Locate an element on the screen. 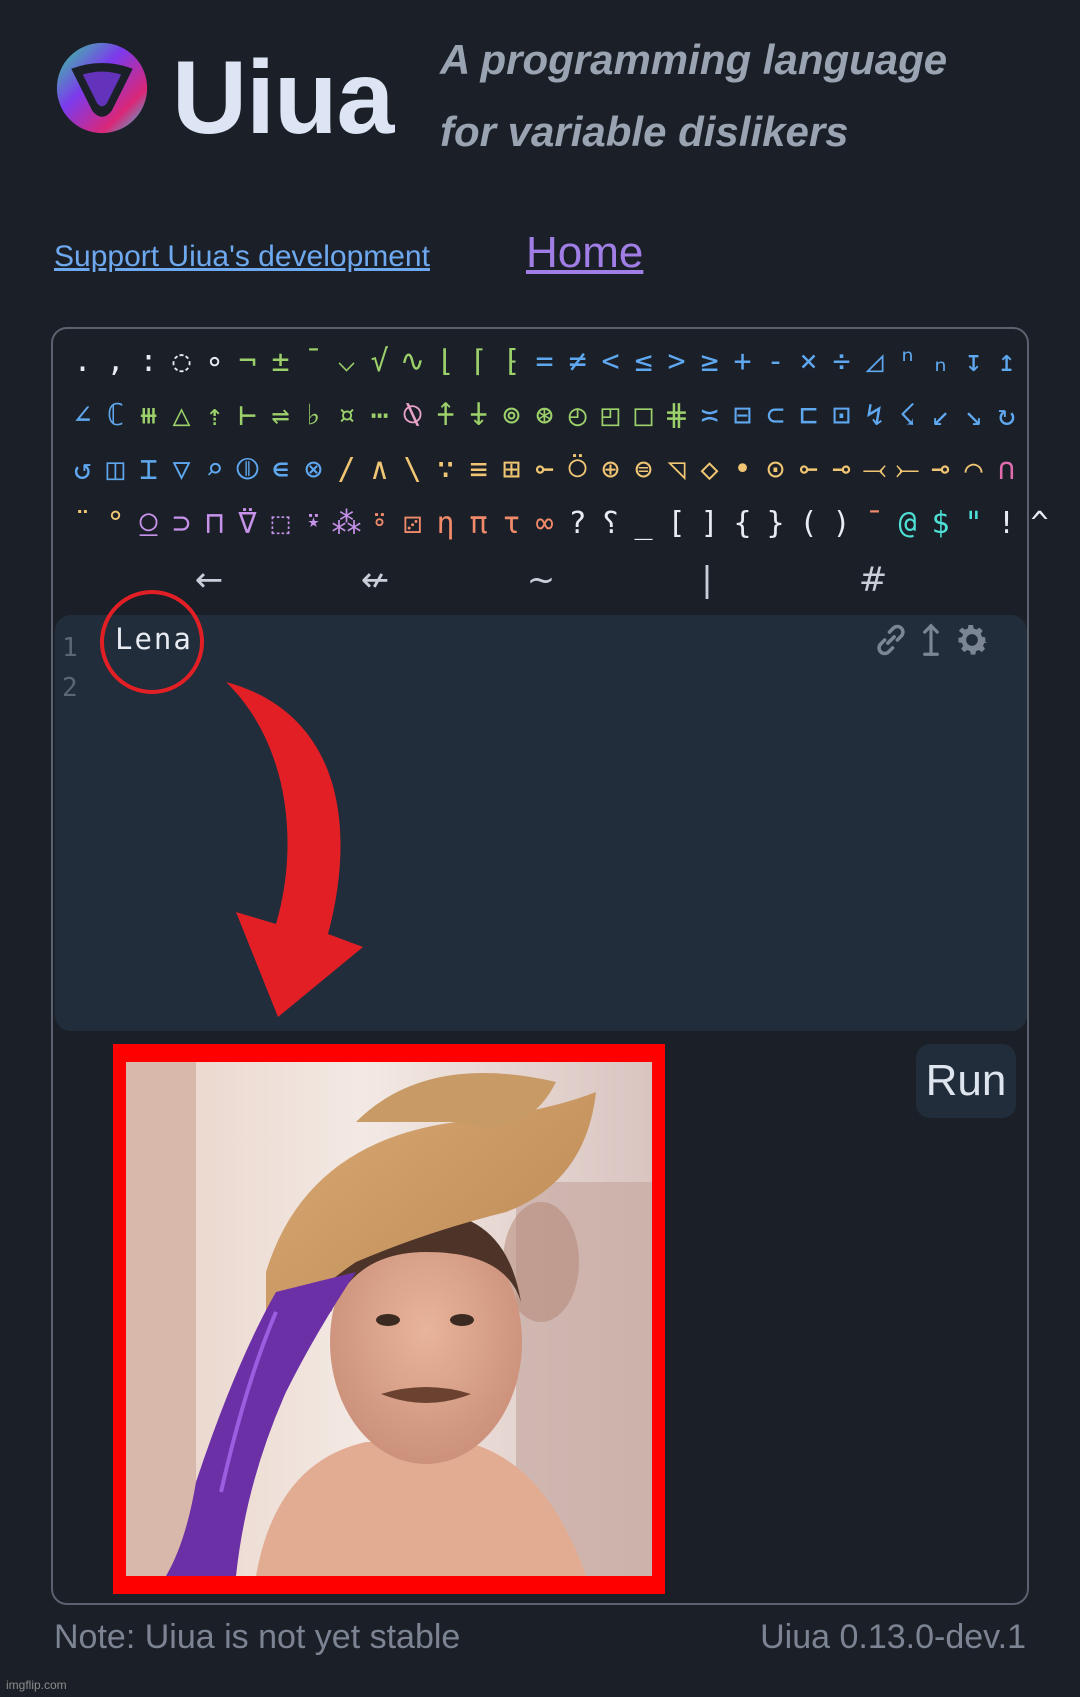 This screenshot has width=1080, height=1697. glyph-button: ⌒ is located at coordinates (973, 470).